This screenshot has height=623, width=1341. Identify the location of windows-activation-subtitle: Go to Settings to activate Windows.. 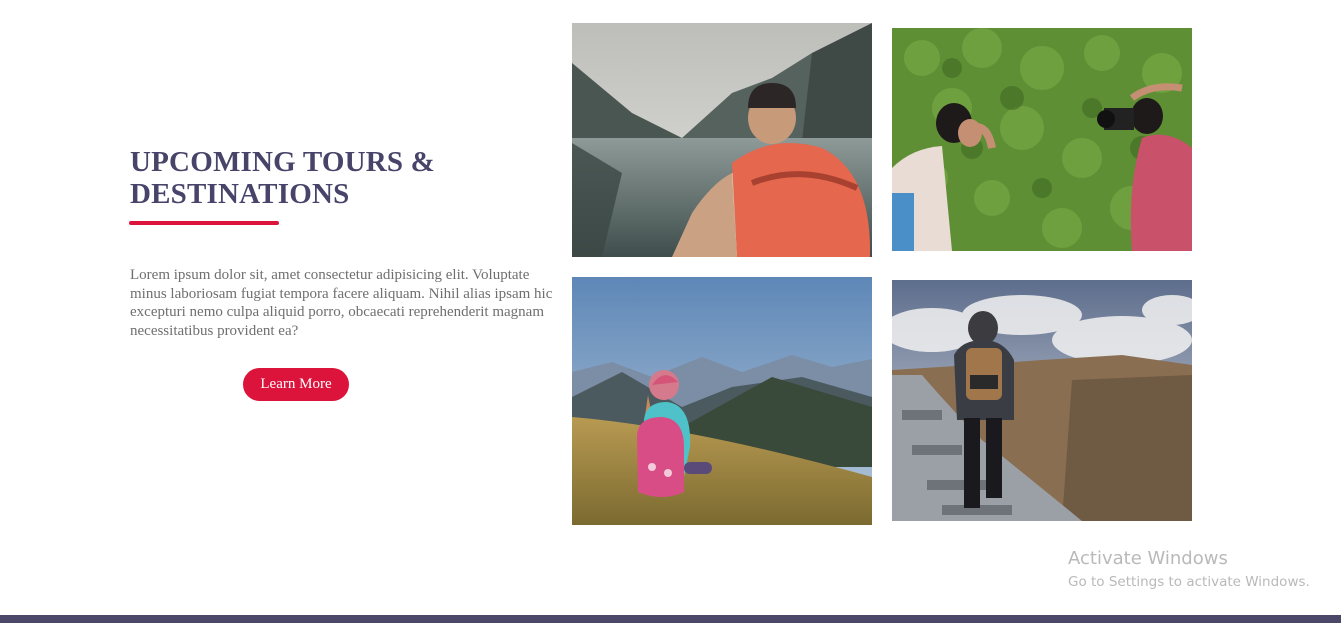
(1189, 582).